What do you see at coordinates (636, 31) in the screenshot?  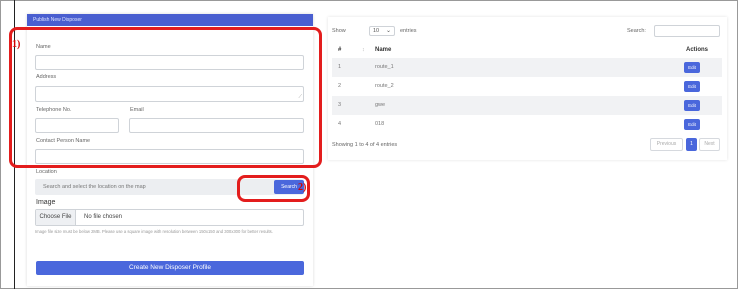 I see `search-label: Search:` at bounding box center [636, 31].